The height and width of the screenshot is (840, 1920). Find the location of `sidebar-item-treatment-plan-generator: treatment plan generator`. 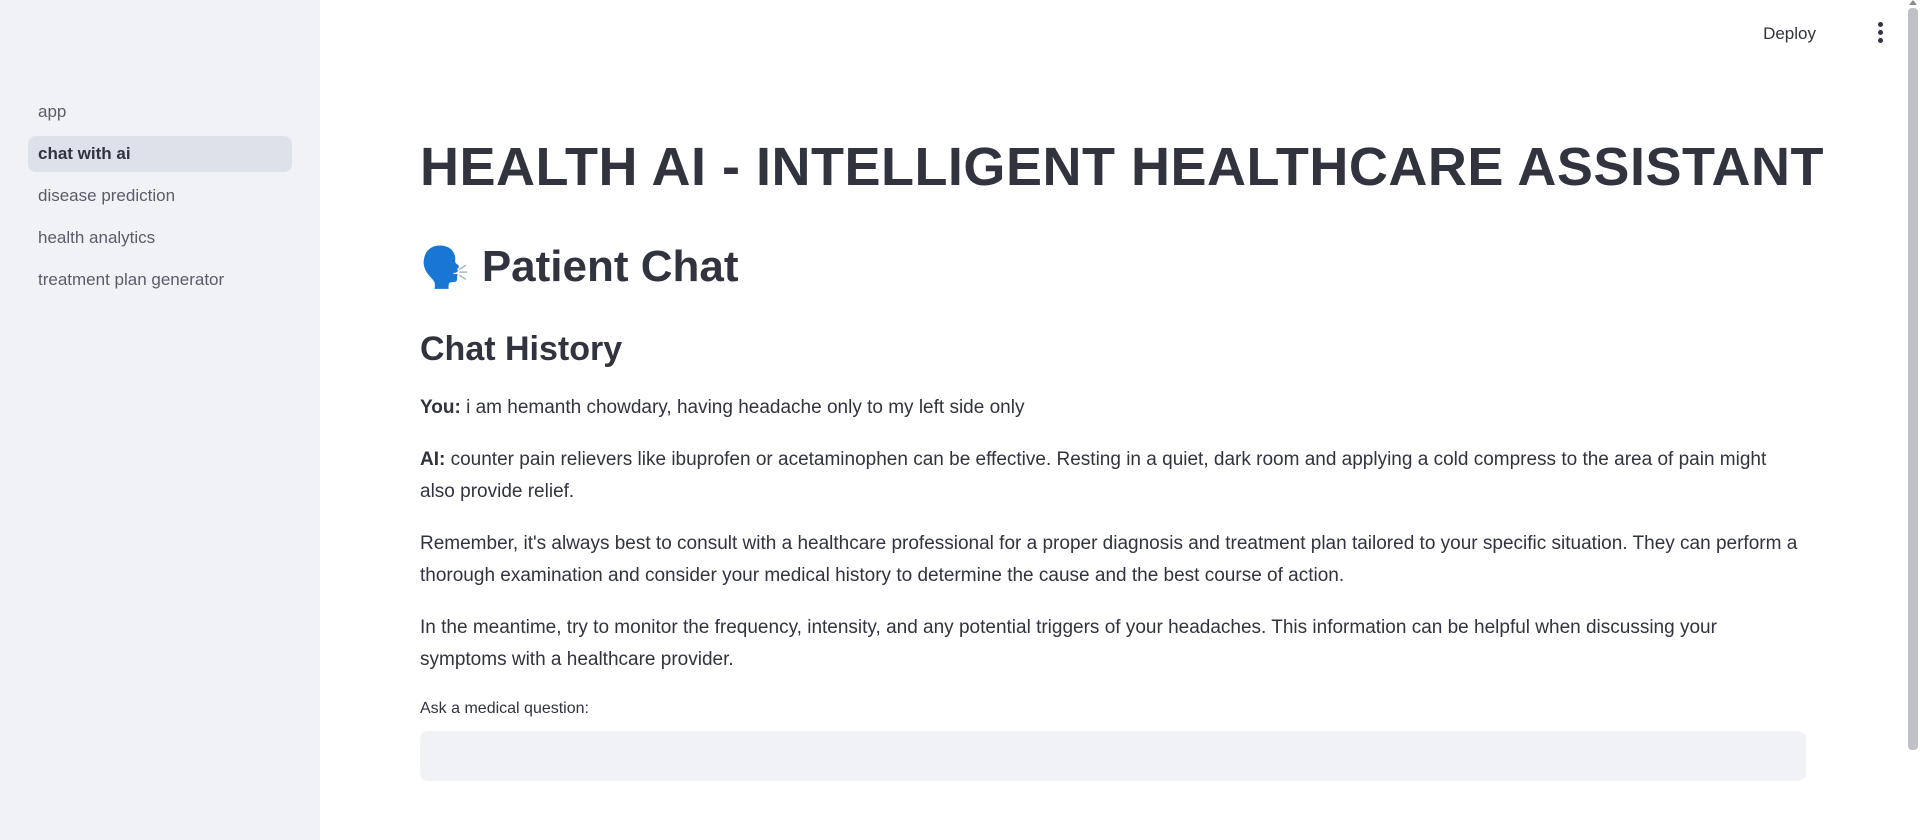

sidebar-item-treatment-plan-generator: treatment plan generator is located at coordinates (160, 280).